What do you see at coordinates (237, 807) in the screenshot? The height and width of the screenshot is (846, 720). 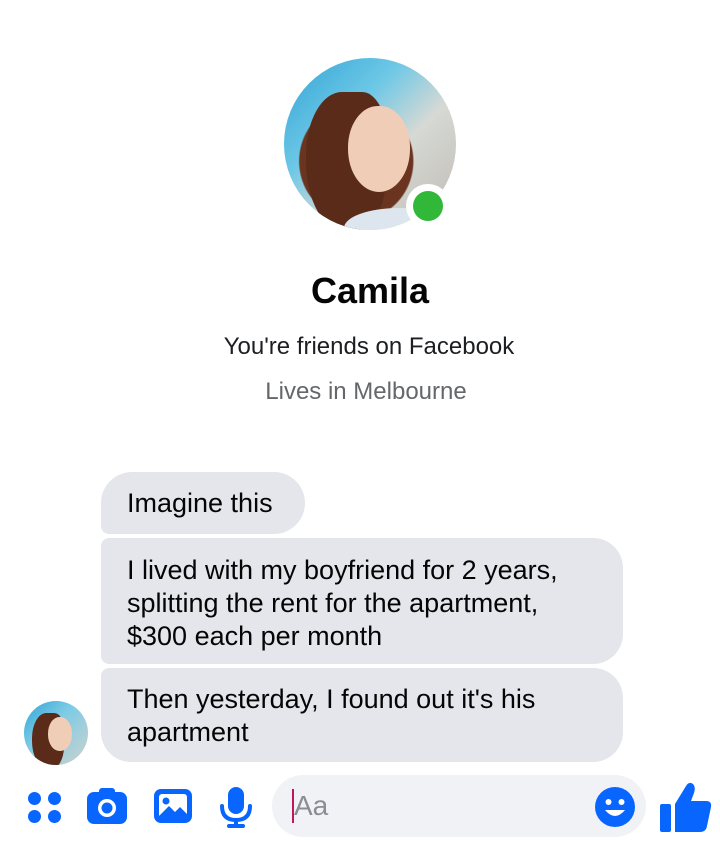 I see `microphone-icon` at bounding box center [237, 807].